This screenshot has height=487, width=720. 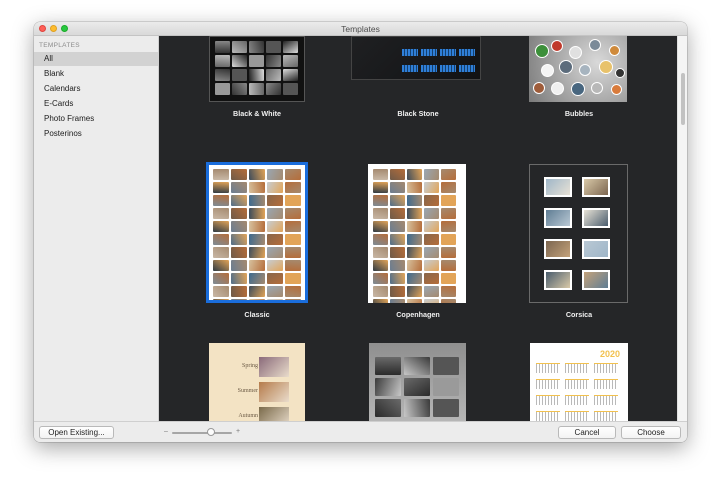 I want to click on title-bar: Templates, so click(x=360, y=29).